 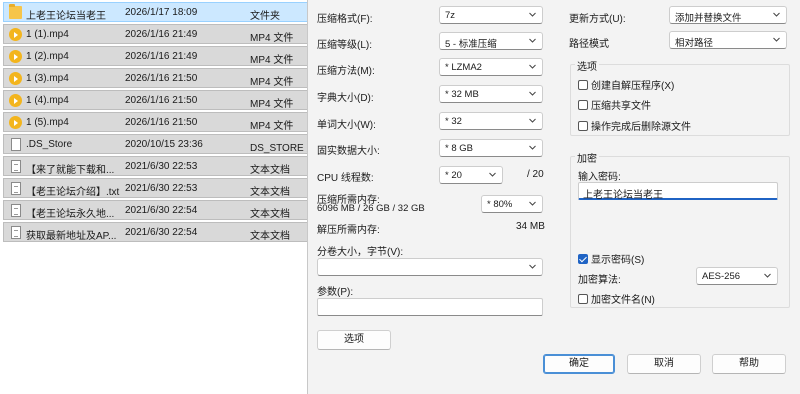 What do you see at coordinates (500, 204) in the screenshot?
I see `mem-usage-value: * 80%` at bounding box center [500, 204].